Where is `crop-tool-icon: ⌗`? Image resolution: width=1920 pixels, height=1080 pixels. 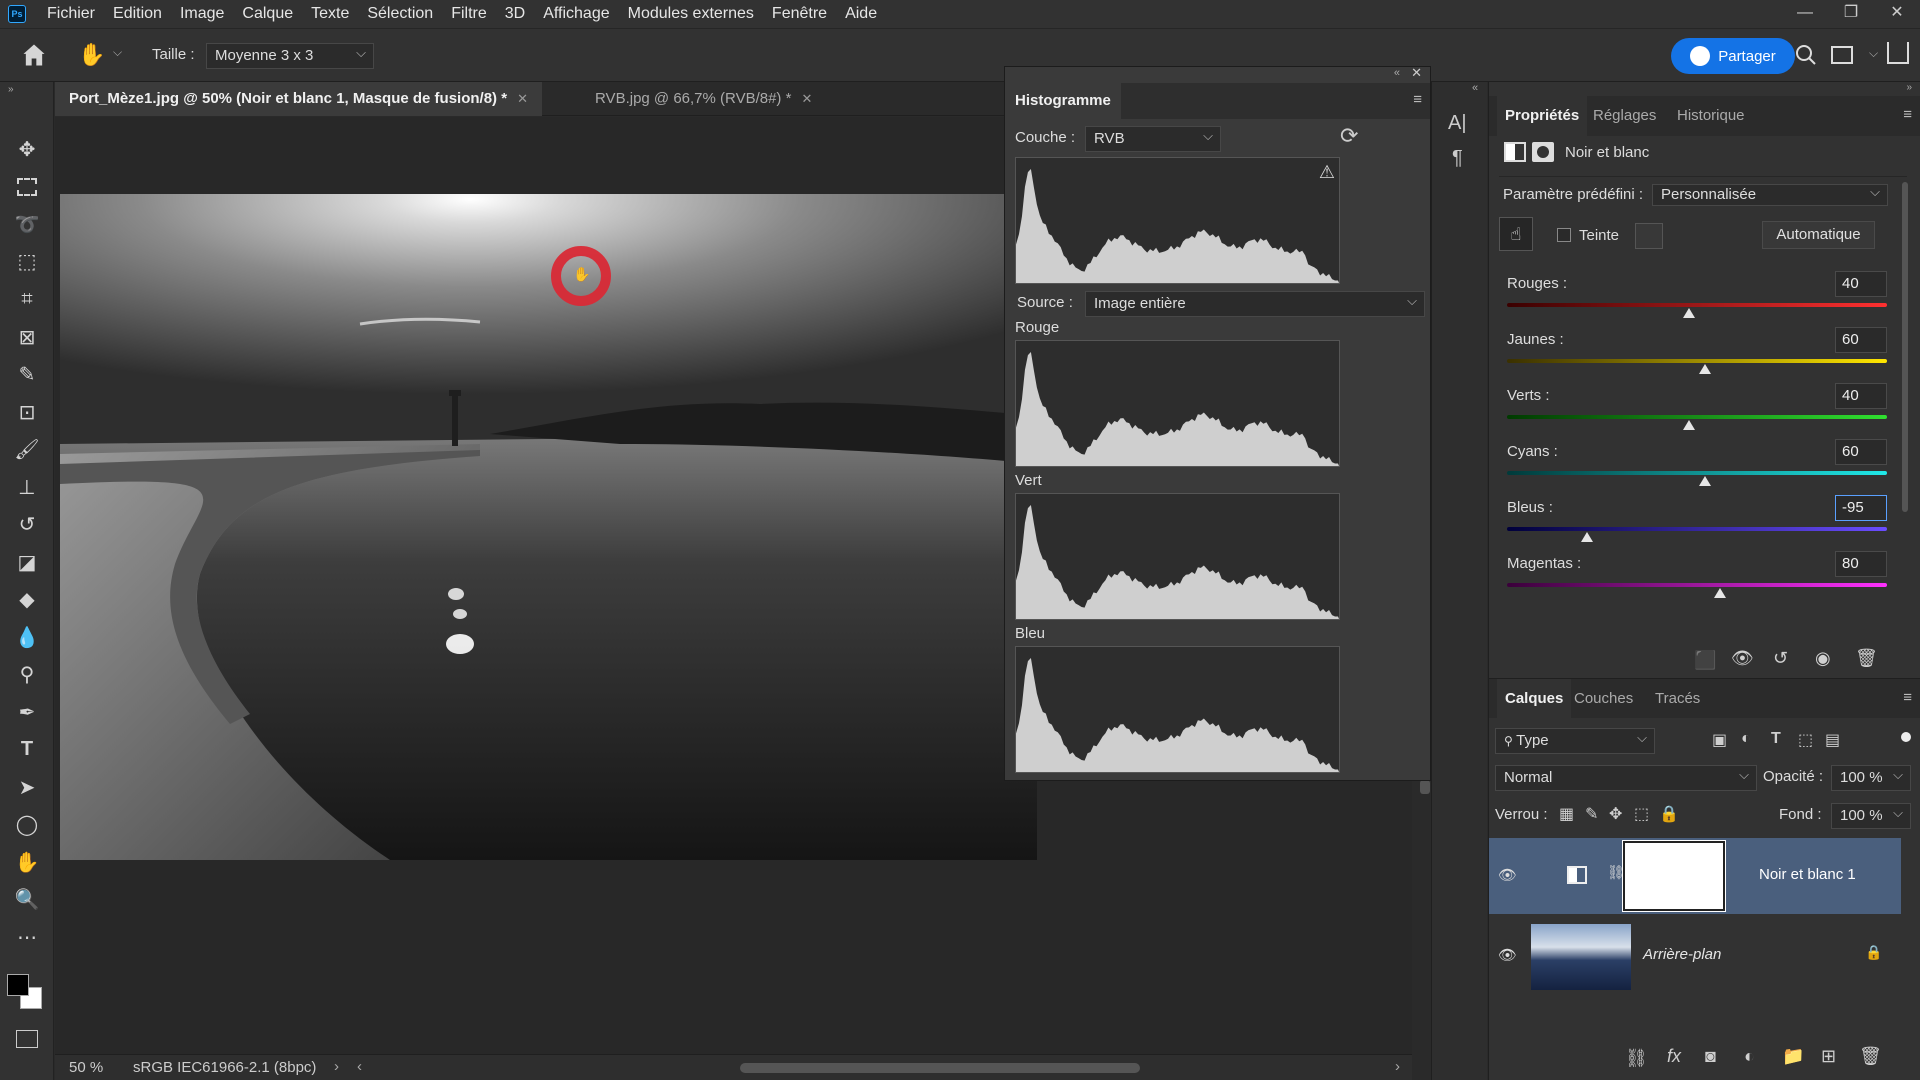 crop-tool-icon: ⌗ is located at coordinates (27, 299).